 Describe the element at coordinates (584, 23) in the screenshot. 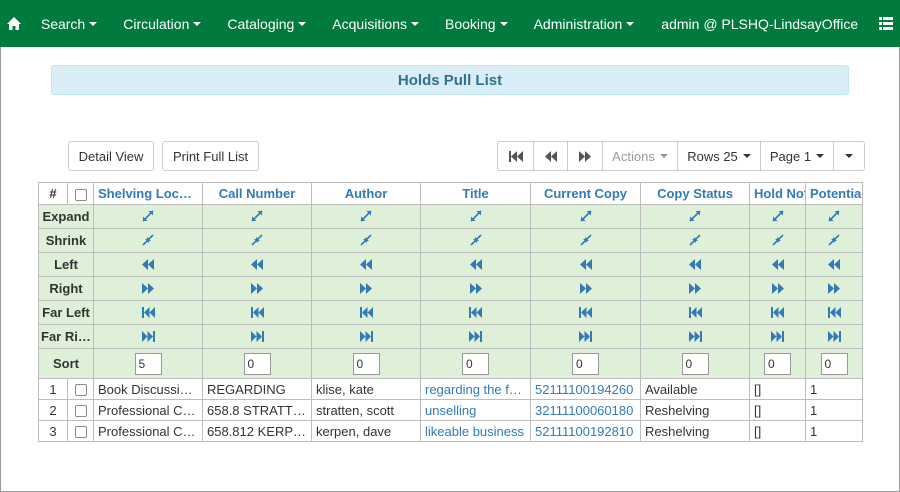

I see `nav-administration: Administration` at that location.